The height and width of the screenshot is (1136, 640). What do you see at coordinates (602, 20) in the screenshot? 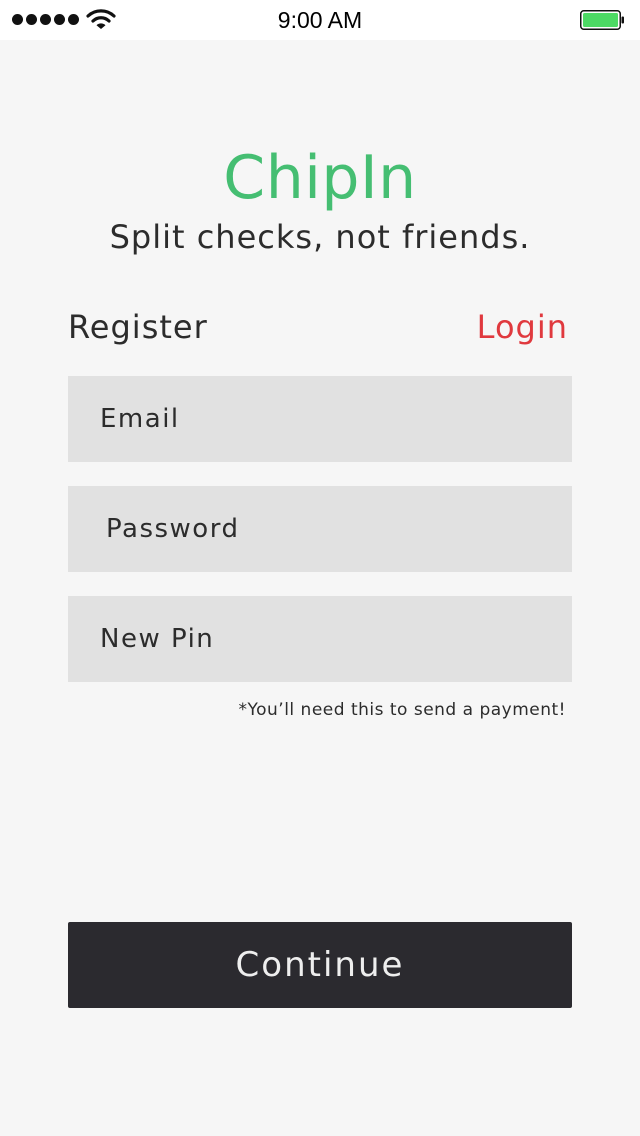
I see `battery-icon` at bounding box center [602, 20].